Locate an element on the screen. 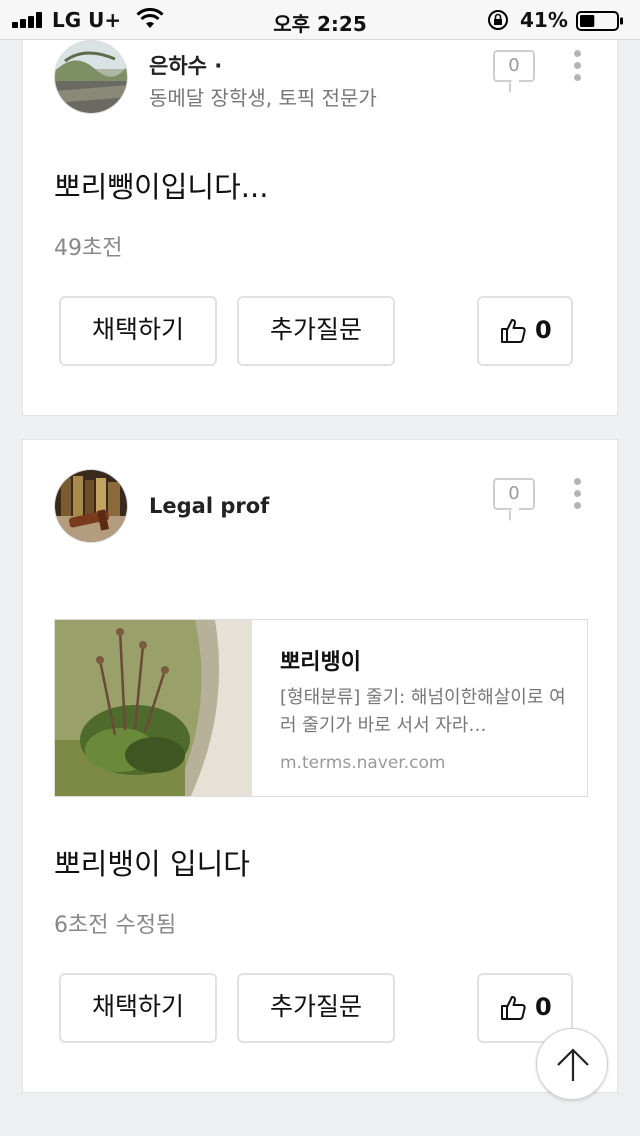 This screenshot has height=1136, width=640. author-rank: 동메달 장학생, 토픽 전문가 is located at coordinates (263, 98).